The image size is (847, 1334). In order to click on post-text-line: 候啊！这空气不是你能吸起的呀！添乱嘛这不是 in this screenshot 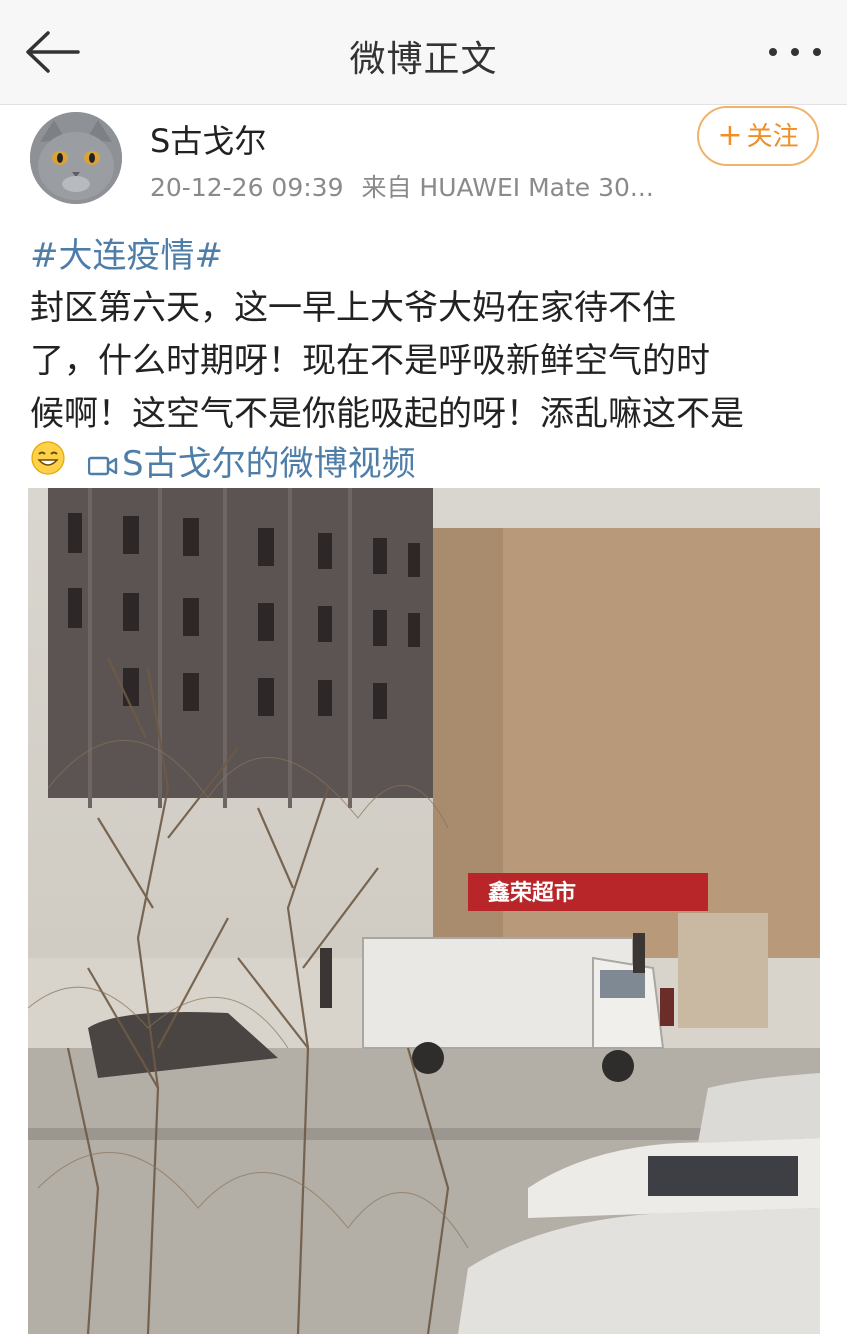, I will do `click(387, 414)`.